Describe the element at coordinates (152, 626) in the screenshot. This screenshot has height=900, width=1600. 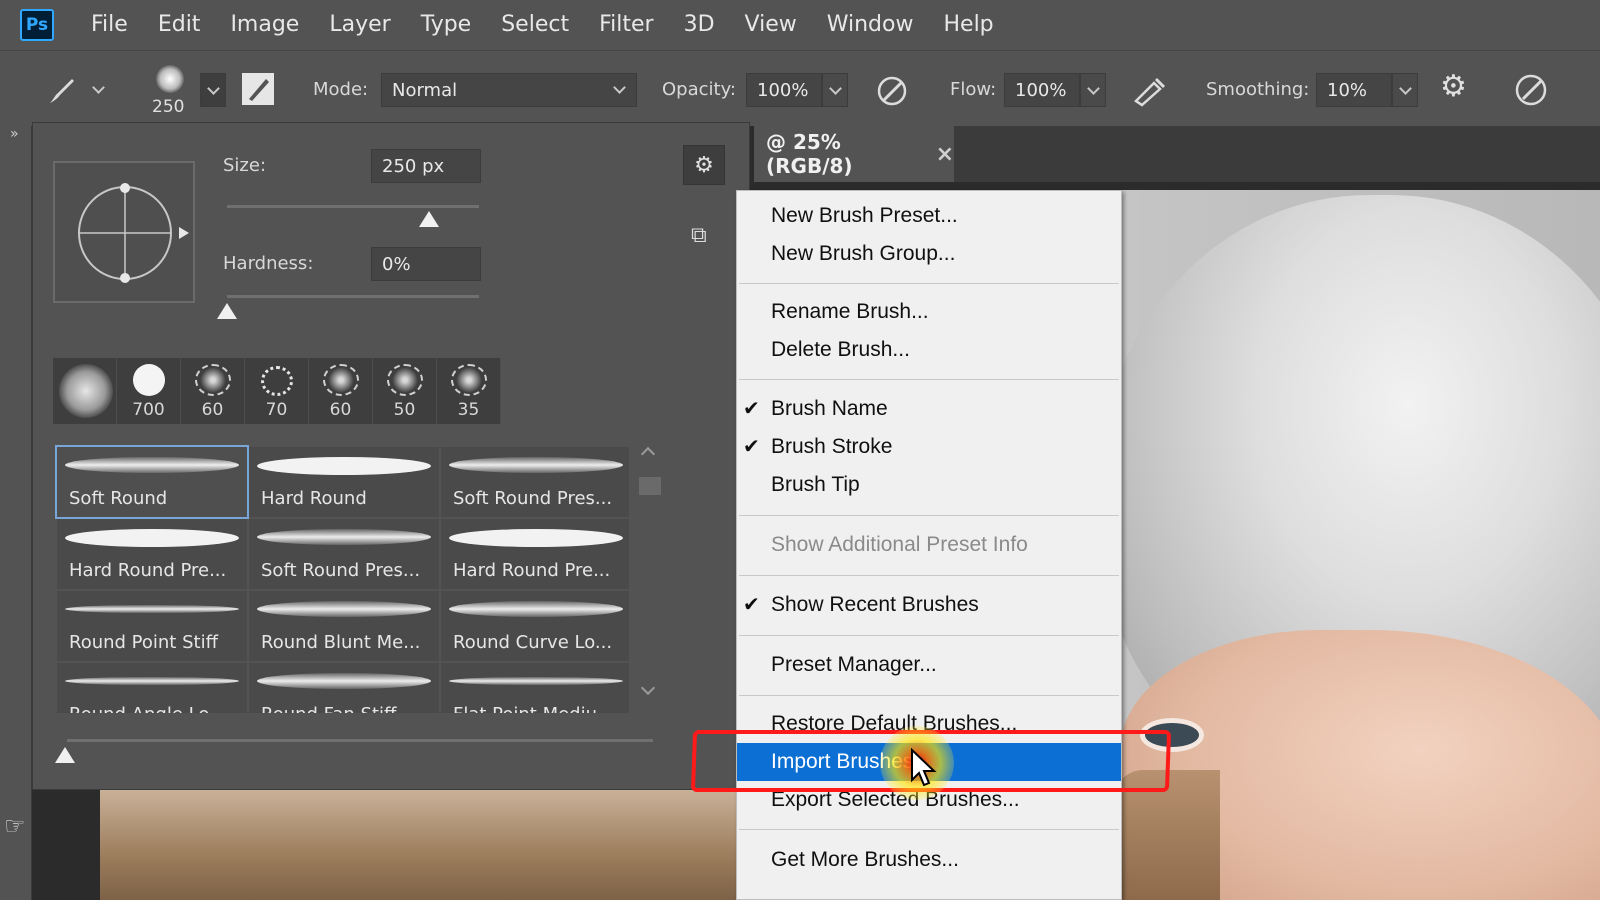
I see `brush-preset-item: Round Point Stiff` at that location.